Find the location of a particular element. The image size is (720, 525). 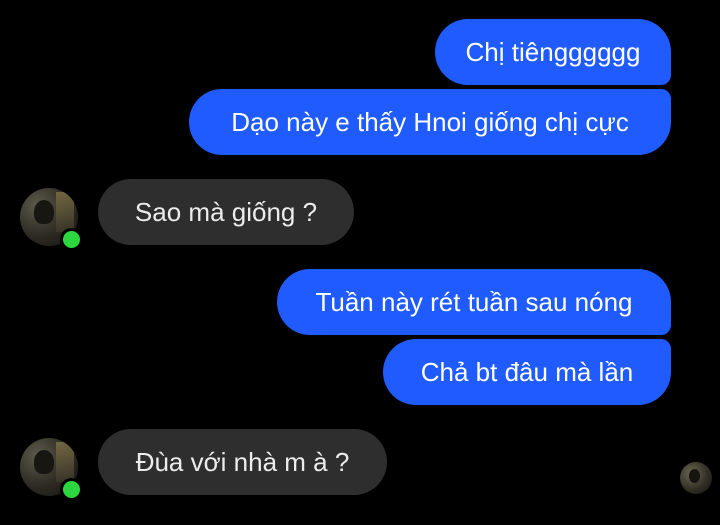

message-text: Đùa với nhà m à ? is located at coordinates (242, 462).